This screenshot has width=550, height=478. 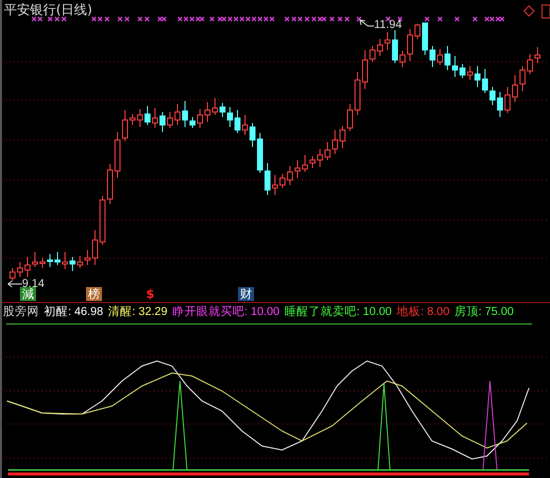 I want to click on signal-tag: 榜, so click(x=94, y=294).